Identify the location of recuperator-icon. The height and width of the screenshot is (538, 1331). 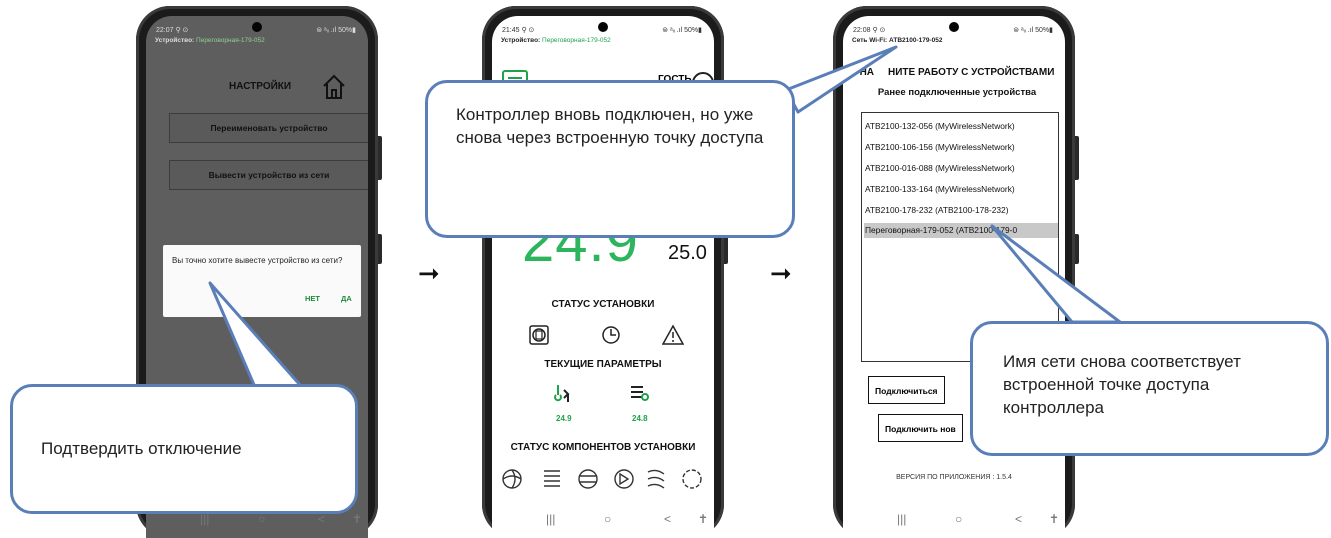
(656, 479).